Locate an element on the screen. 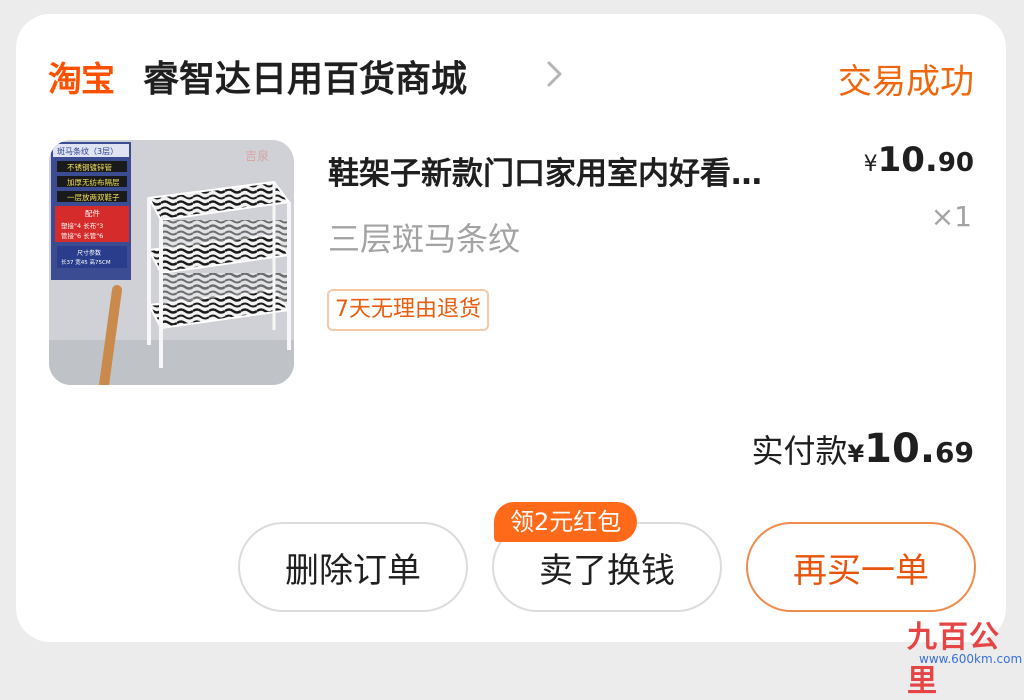 The width and height of the screenshot is (1024, 700). price-symbol: ¥ is located at coordinates (870, 164).